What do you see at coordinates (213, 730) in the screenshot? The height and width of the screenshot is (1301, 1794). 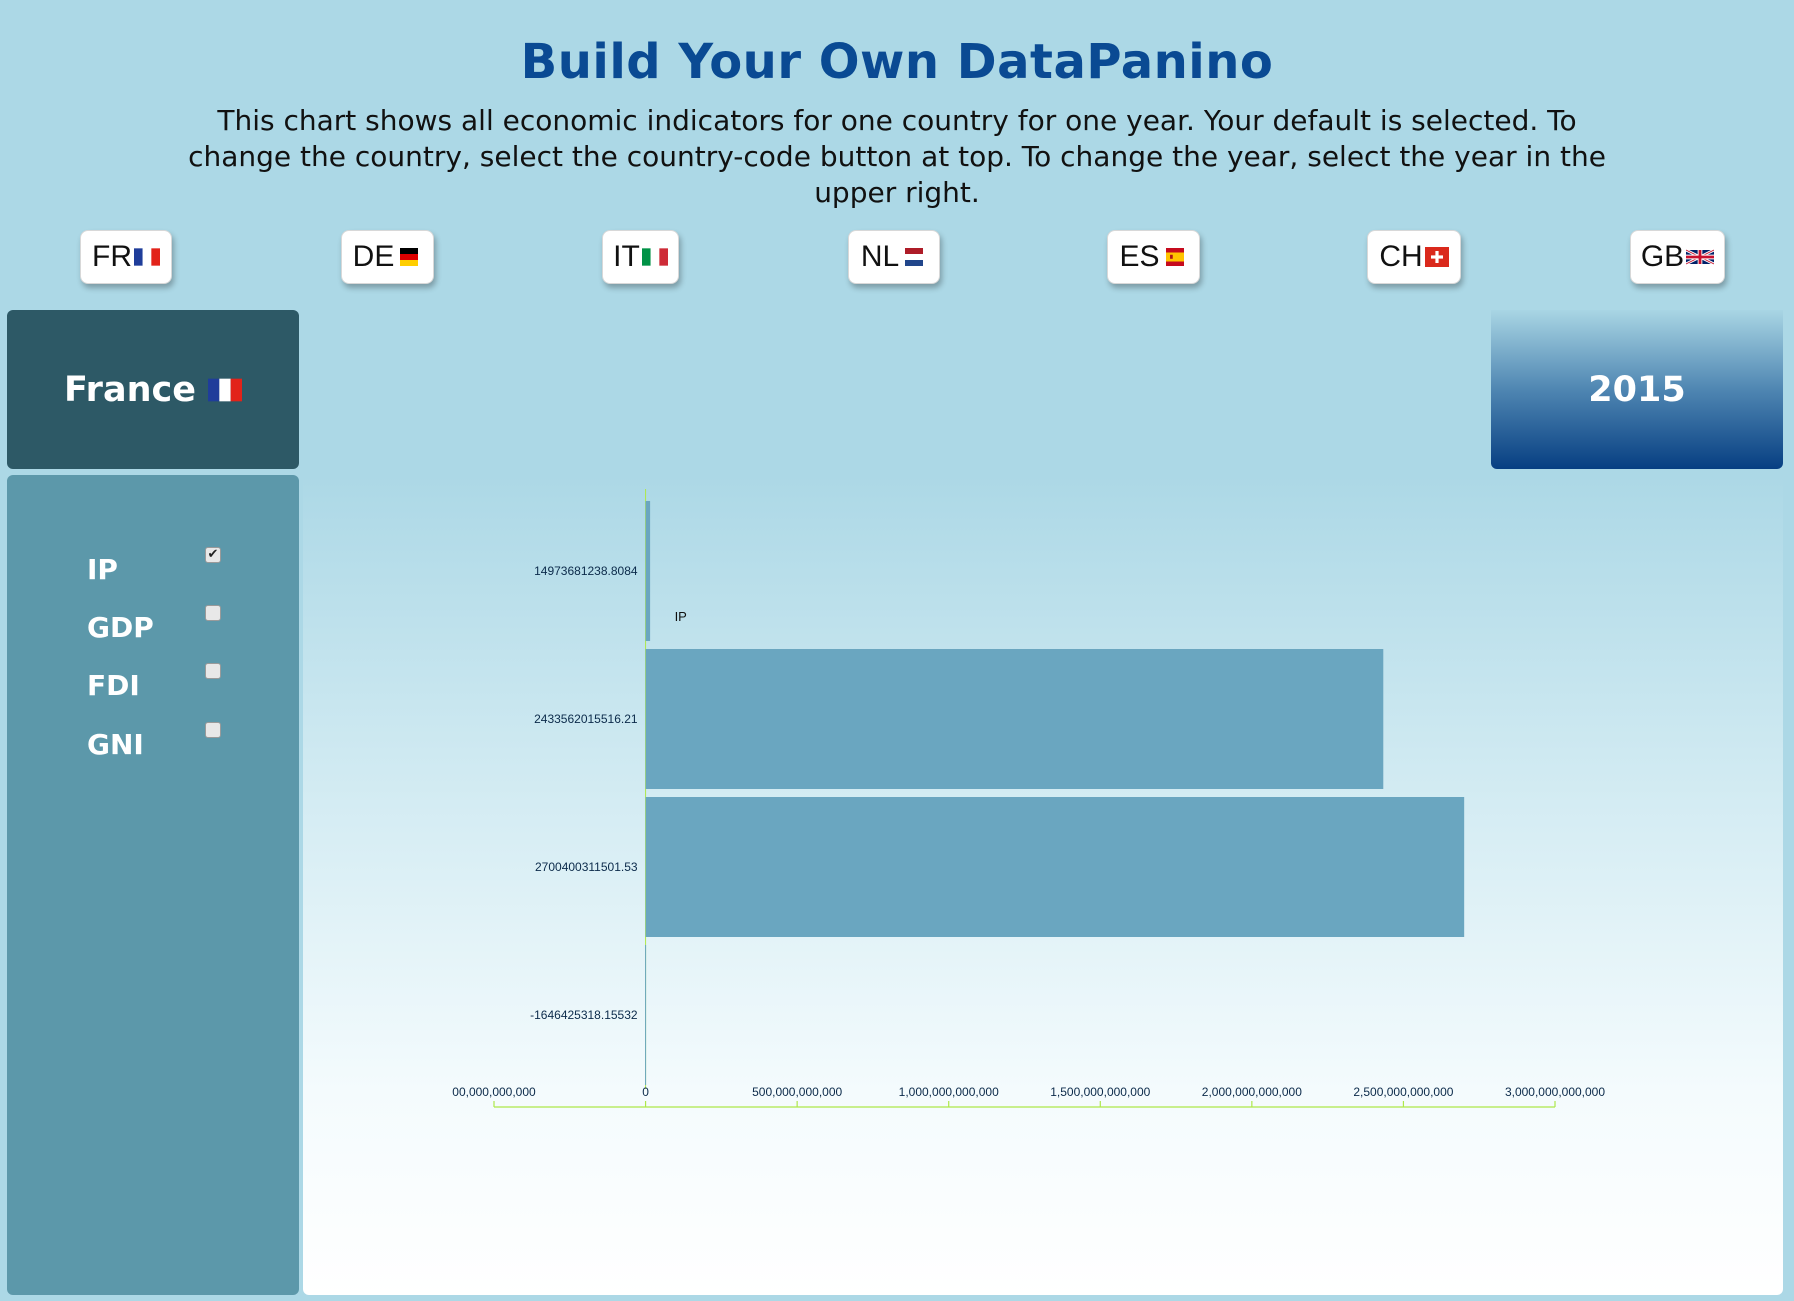 I see `indicator-checkbox-gni` at bounding box center [213, 730].